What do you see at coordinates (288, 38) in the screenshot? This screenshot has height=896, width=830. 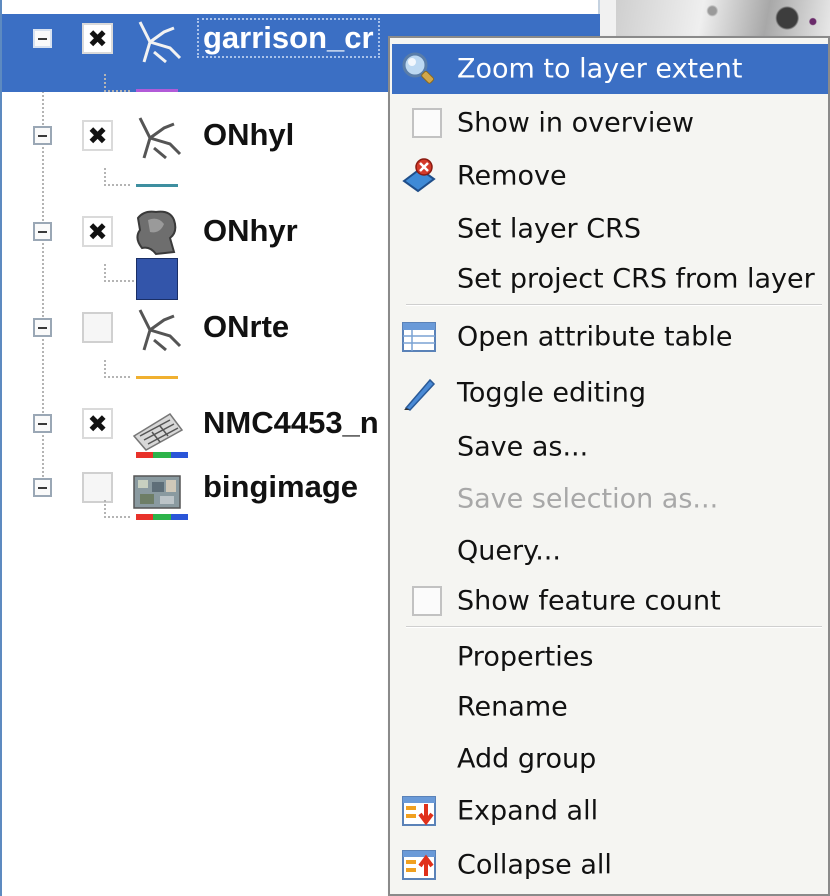 I see `layer-name: garrison_cr` at bounding box center [288, 38].